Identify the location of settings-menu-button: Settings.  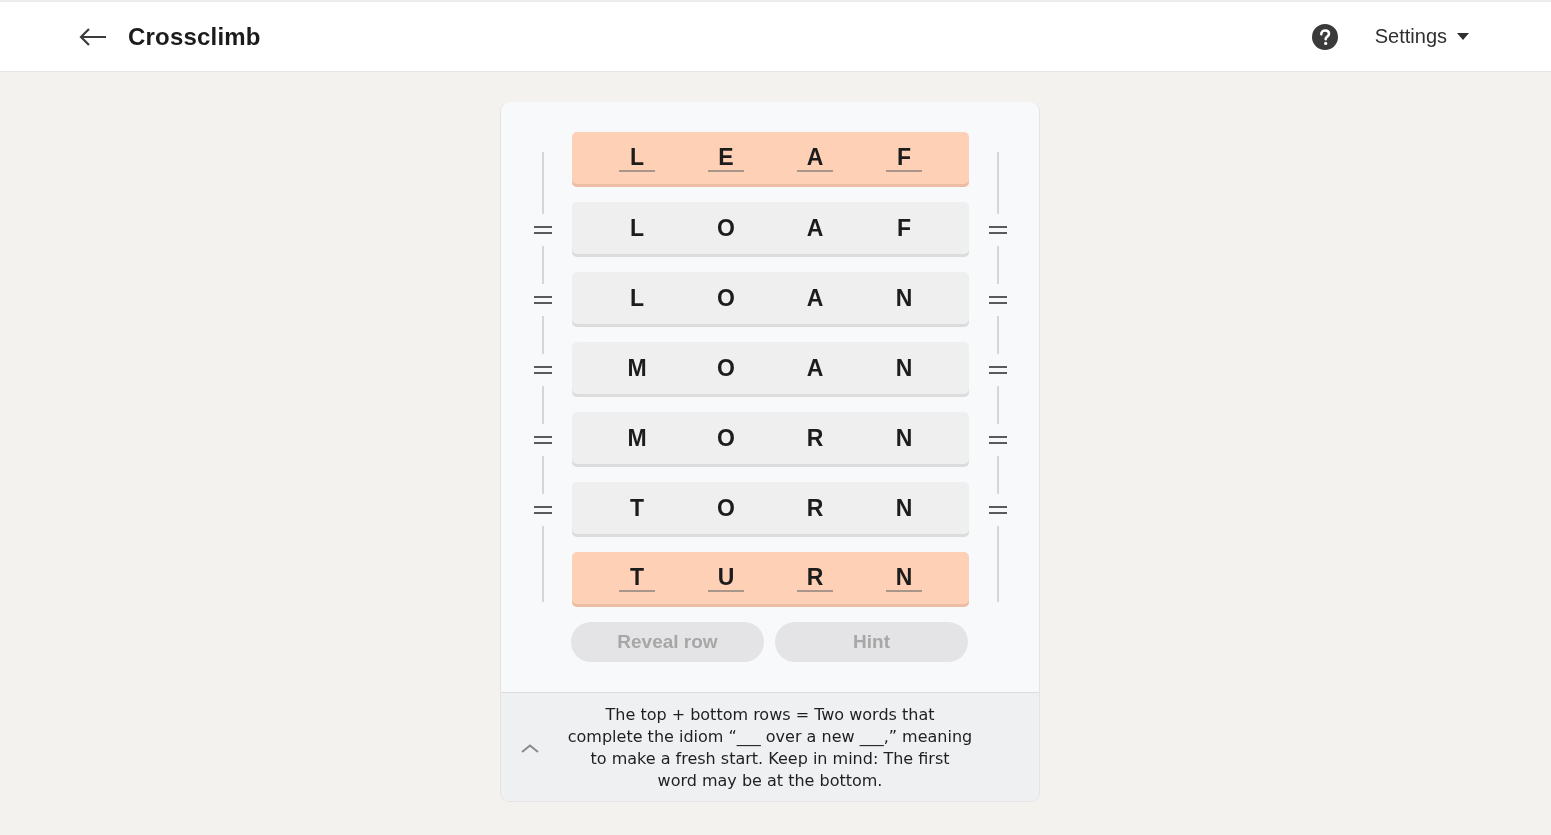
(1421, 36).